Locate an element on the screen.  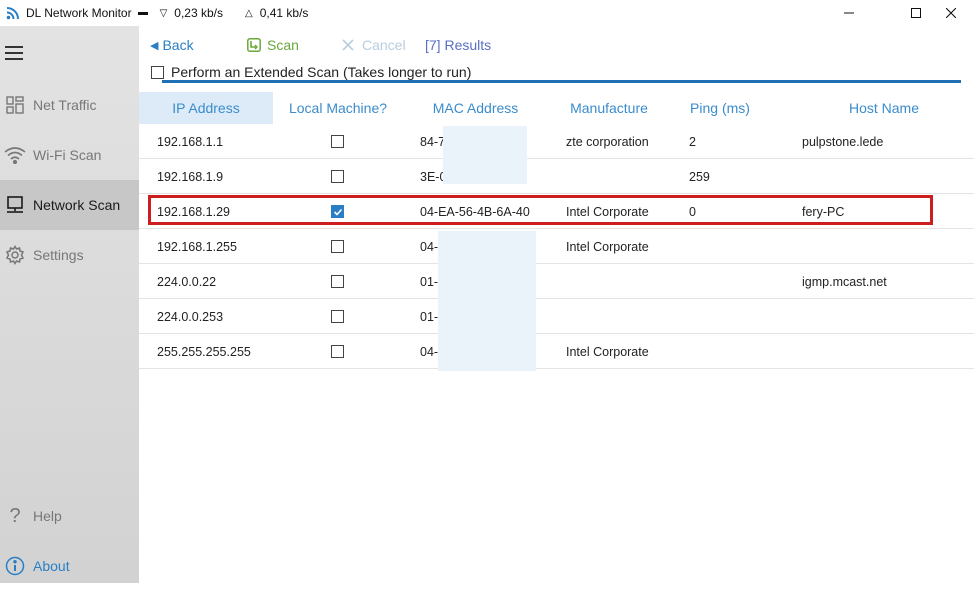
gear-icon is located at coordinates (16, 255).